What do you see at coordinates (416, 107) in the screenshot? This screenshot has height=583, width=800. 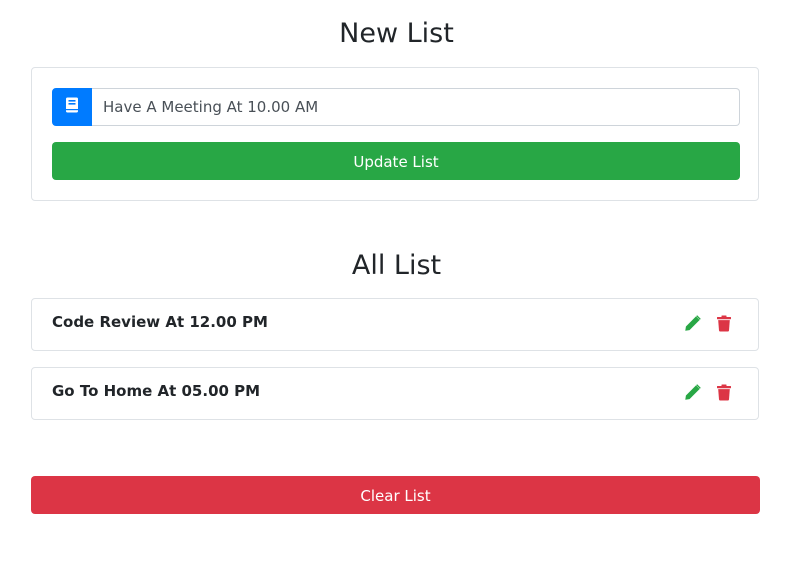 I see `list-item-input` at bounding box center [416, 107].